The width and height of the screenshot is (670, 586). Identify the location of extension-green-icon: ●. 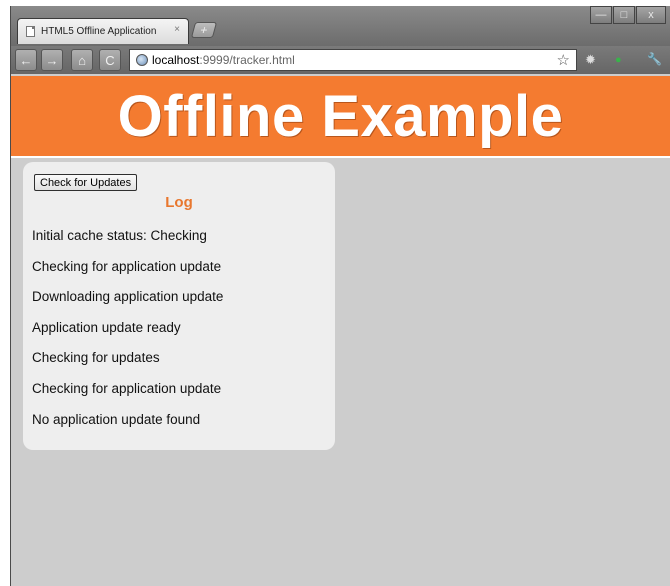
(618, 60).